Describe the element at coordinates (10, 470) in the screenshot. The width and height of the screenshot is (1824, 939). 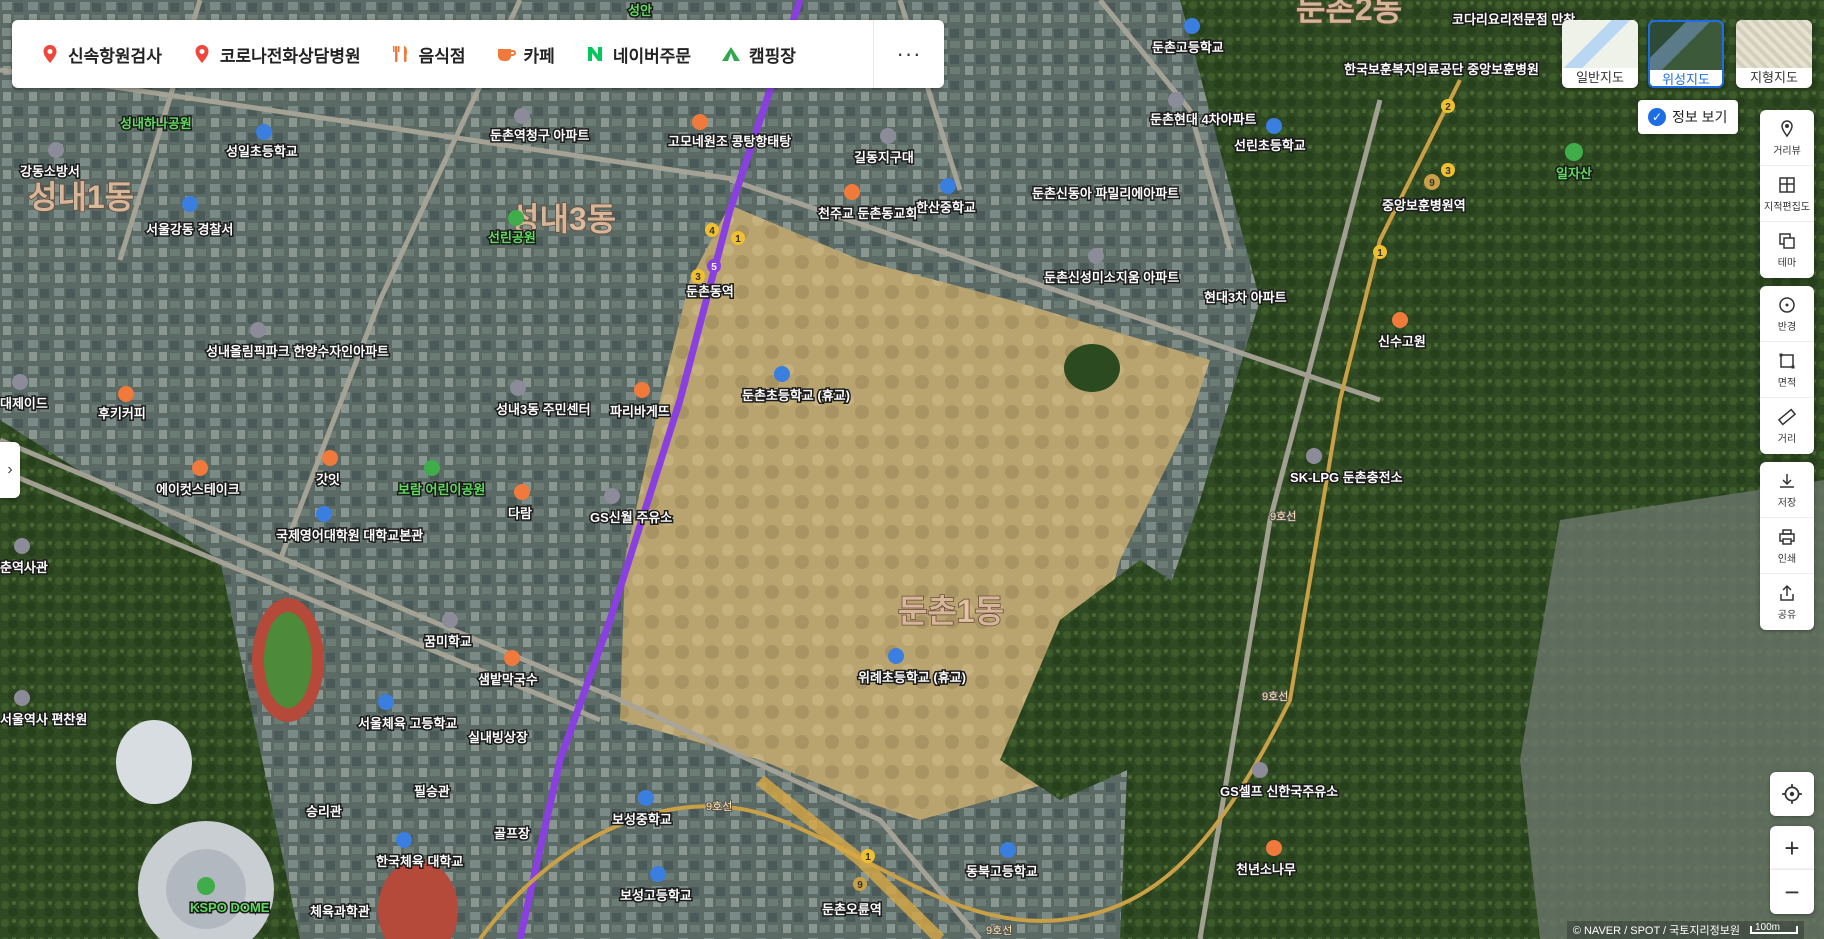
I see `side-panel-toggle: ›` at that location.